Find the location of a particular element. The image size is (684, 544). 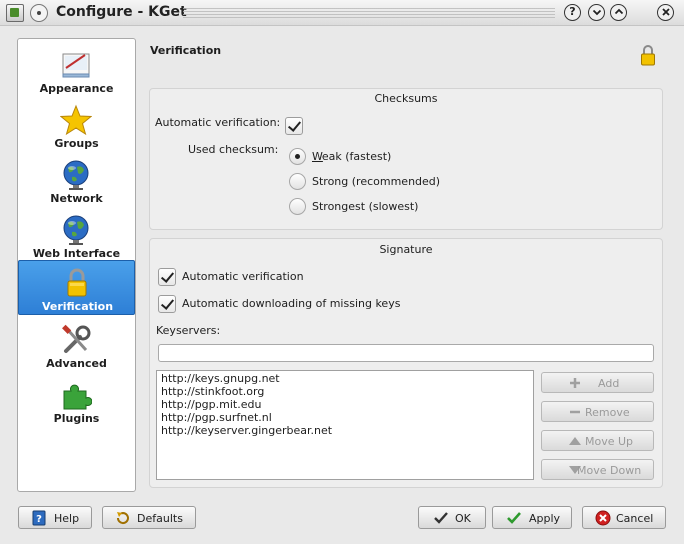

signature-automatic-verification-checkbox is located at coordinates (167, 277).